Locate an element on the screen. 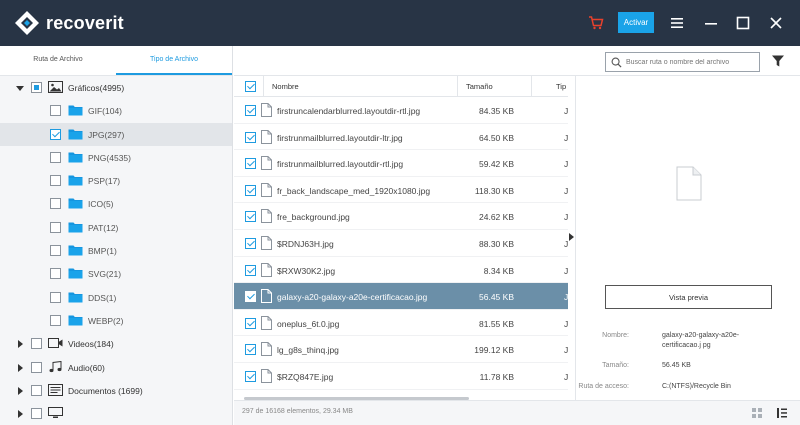 The image size is (800, 425). table-row: $RZQ847E.jpg 11.78 KB J is located at coordinates (401, 376).